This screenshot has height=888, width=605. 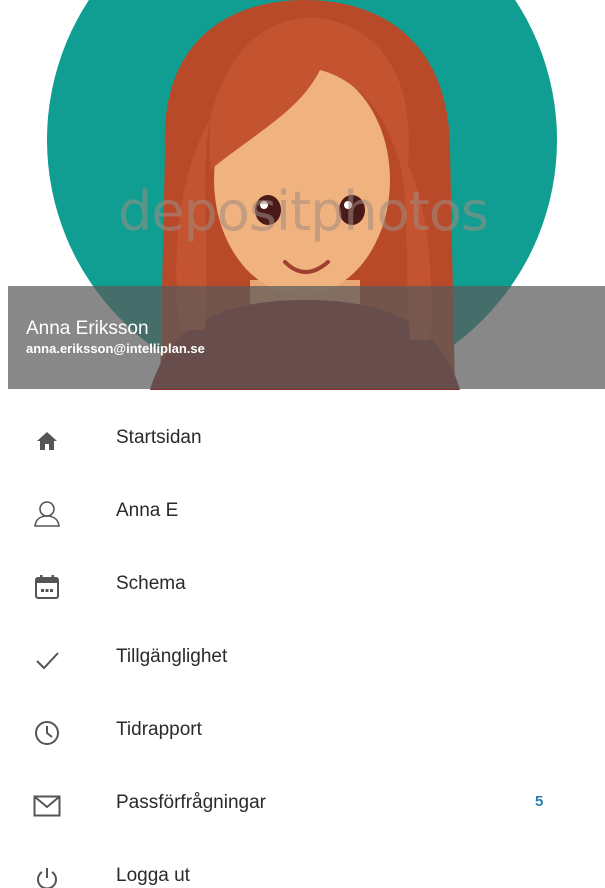 I want to click on notification-count-badge: 5, so click(x=539, y=801).